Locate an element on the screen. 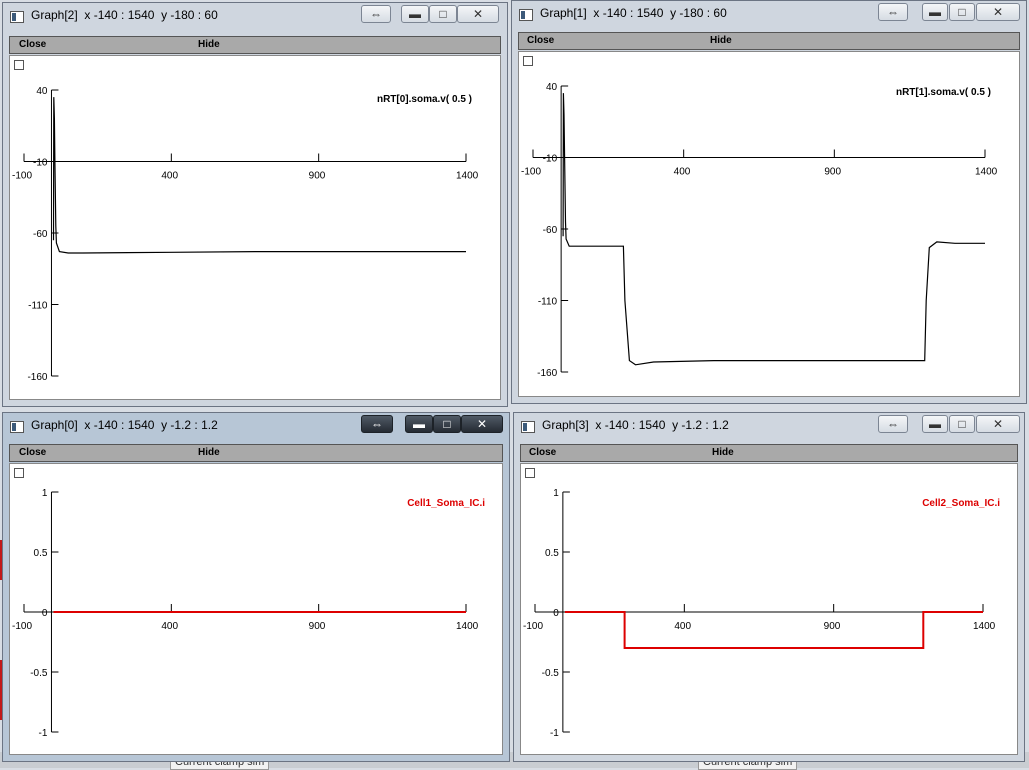  series-label: nRT[1].soma.v( 0.5 ) is located at coordinates (943, 92).